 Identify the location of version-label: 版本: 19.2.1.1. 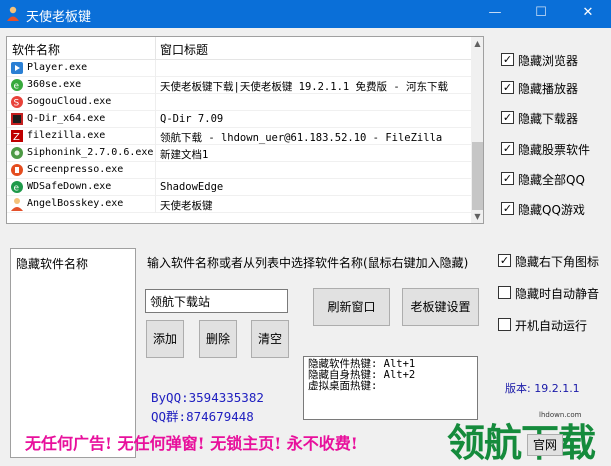
(542, 388).